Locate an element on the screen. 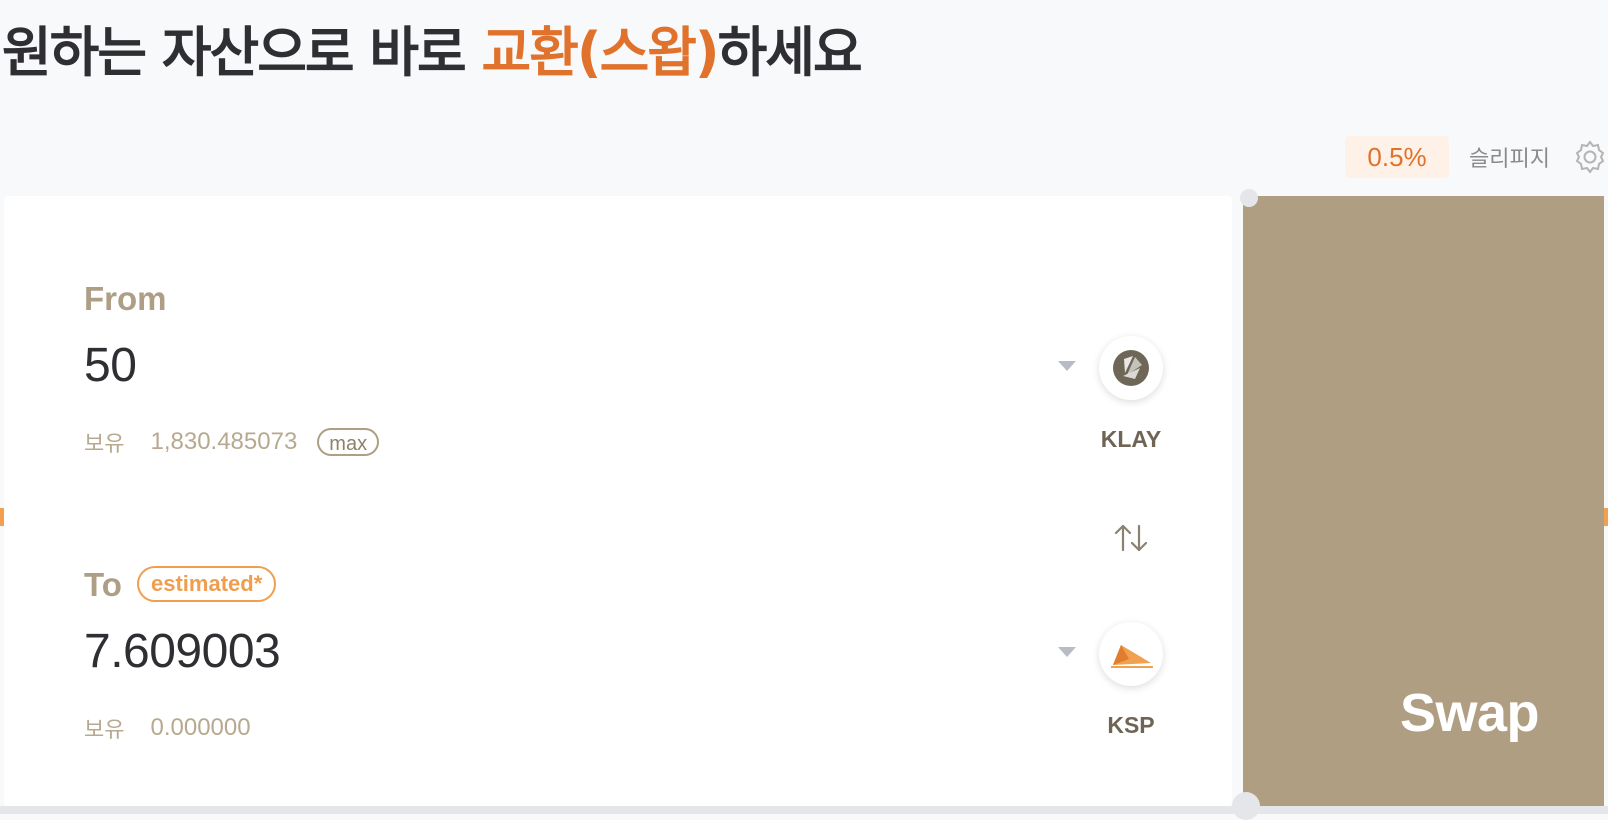 This screenshot has width=1608, height=820. to-balance: 보유 0.000000 is located at coordinates (167, 728).